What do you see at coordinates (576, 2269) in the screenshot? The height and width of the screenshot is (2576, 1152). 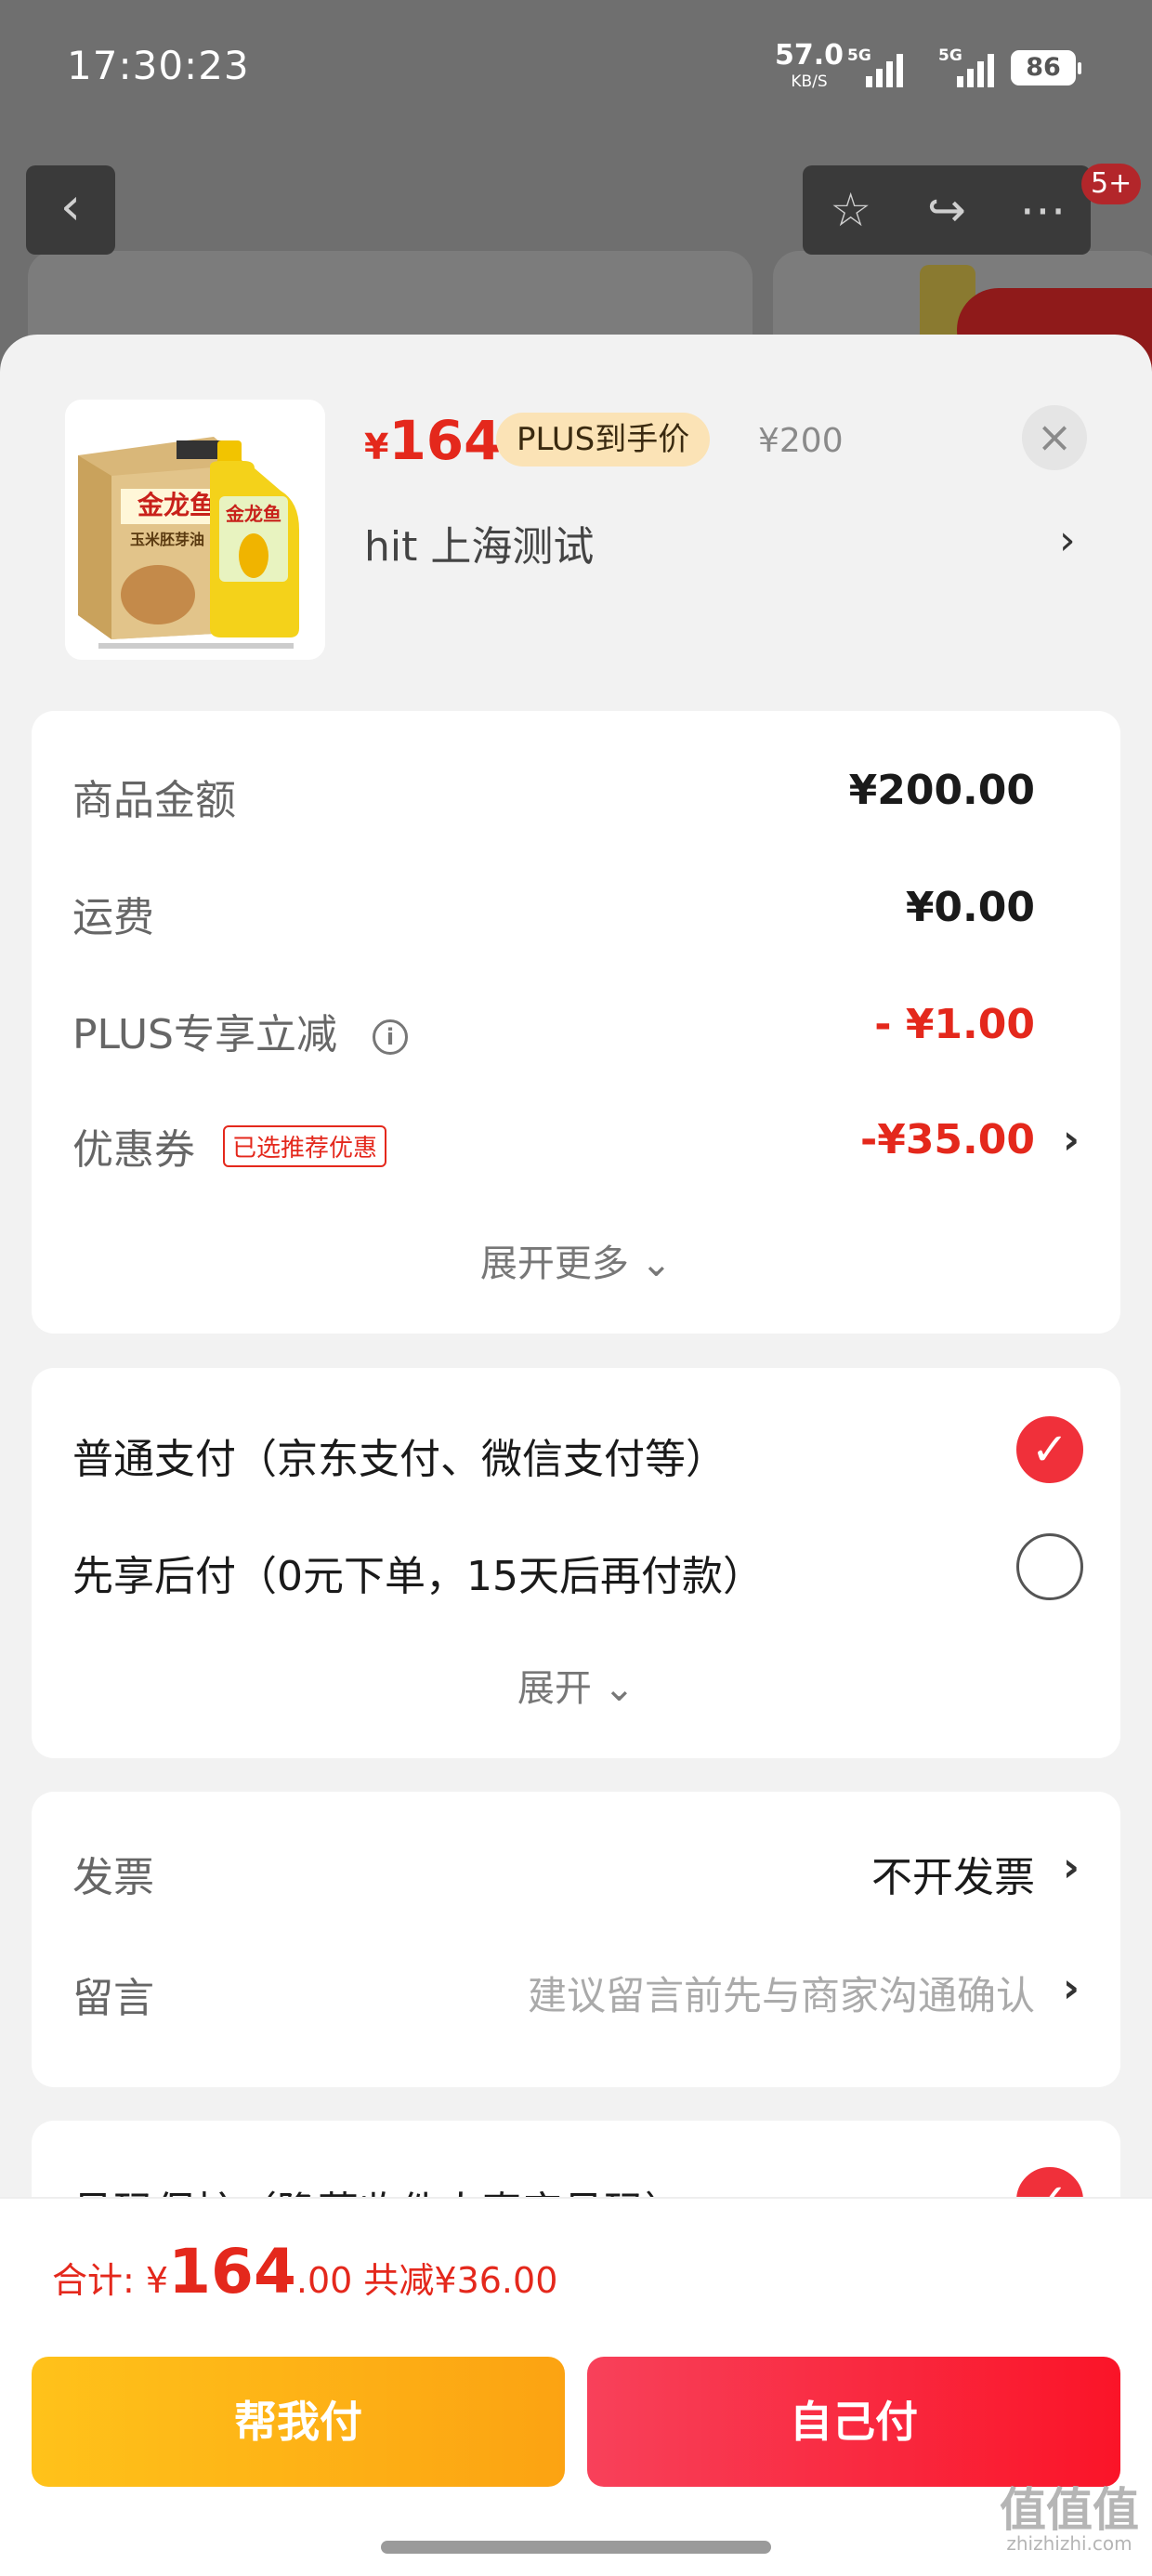 I see `total-bar: 合计: ¥164.00 共减¥36.00` at bounding box center [576, 2269].